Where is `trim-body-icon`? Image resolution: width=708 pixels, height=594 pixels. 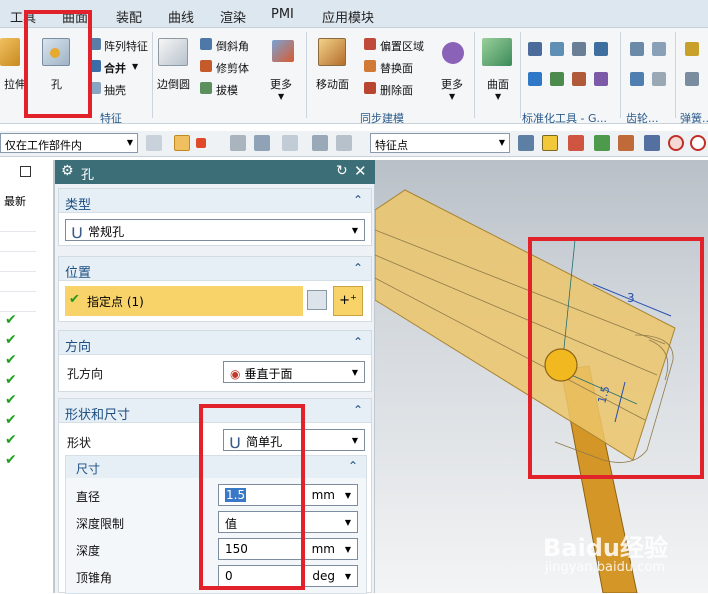
trim-body-icon is located at coordinates (206, 66).